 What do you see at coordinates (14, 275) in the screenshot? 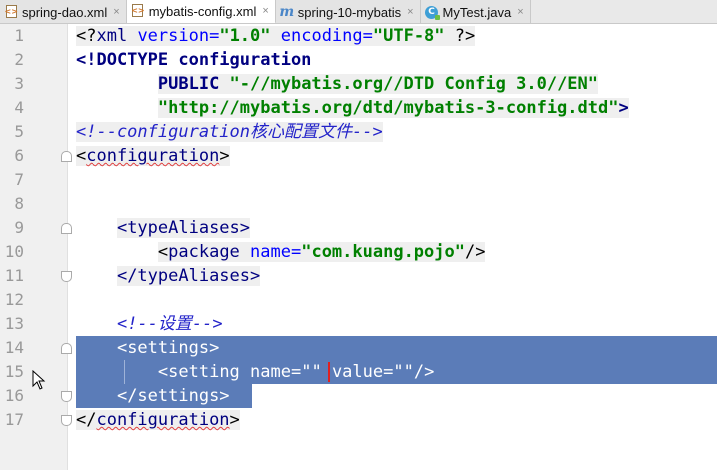
I see `line-number: 11` at bounding box center [14, 275].